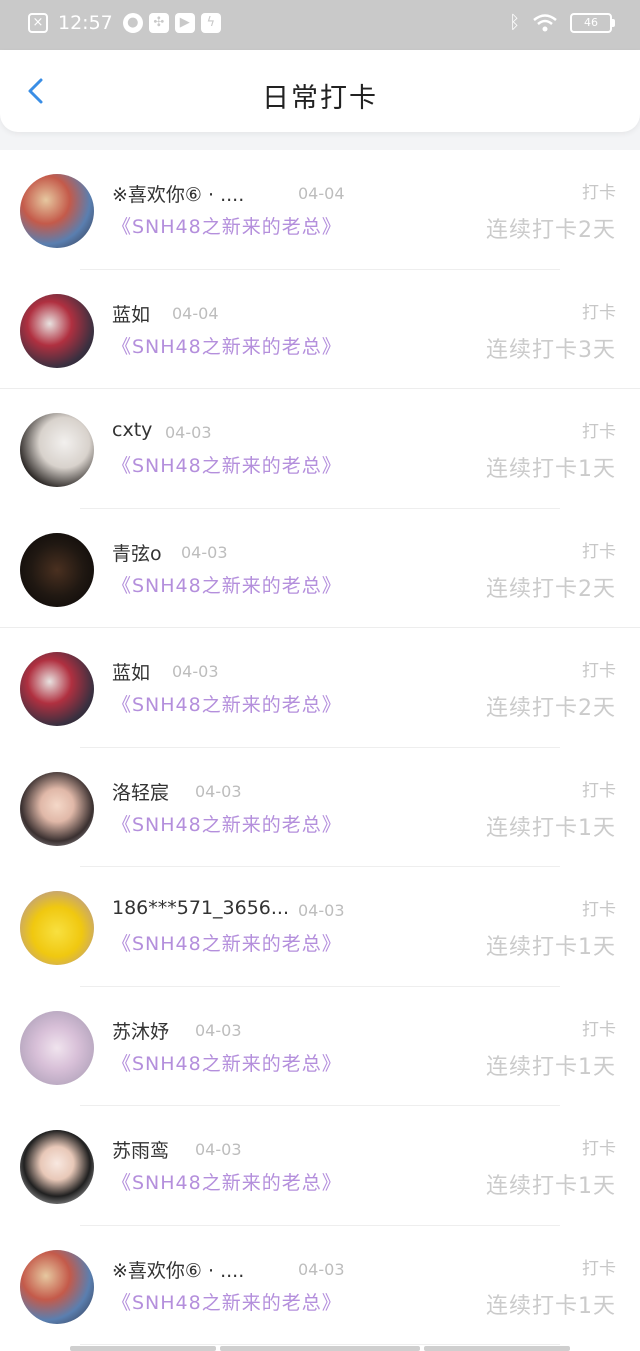 The width and height of the screenshot is (640, 1351). What do you see at coordinates (132, 23) in the screenshot?
I see `cloud-icon: ●` at bounding box center [132, 23].